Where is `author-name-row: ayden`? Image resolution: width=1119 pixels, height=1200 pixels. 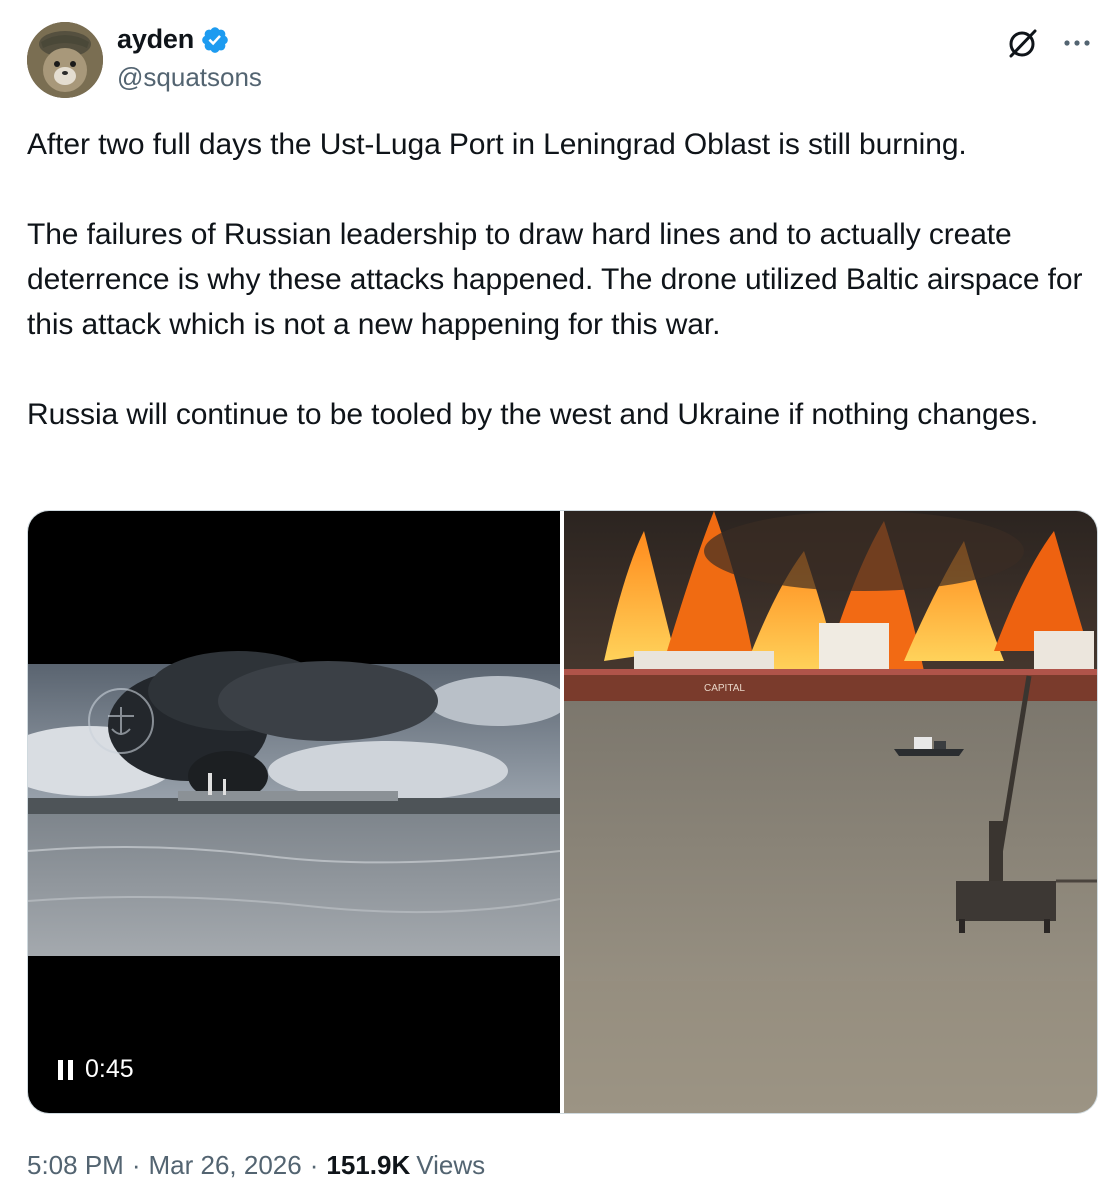
author-name-row: ayden is located at coordinates (173, 39).